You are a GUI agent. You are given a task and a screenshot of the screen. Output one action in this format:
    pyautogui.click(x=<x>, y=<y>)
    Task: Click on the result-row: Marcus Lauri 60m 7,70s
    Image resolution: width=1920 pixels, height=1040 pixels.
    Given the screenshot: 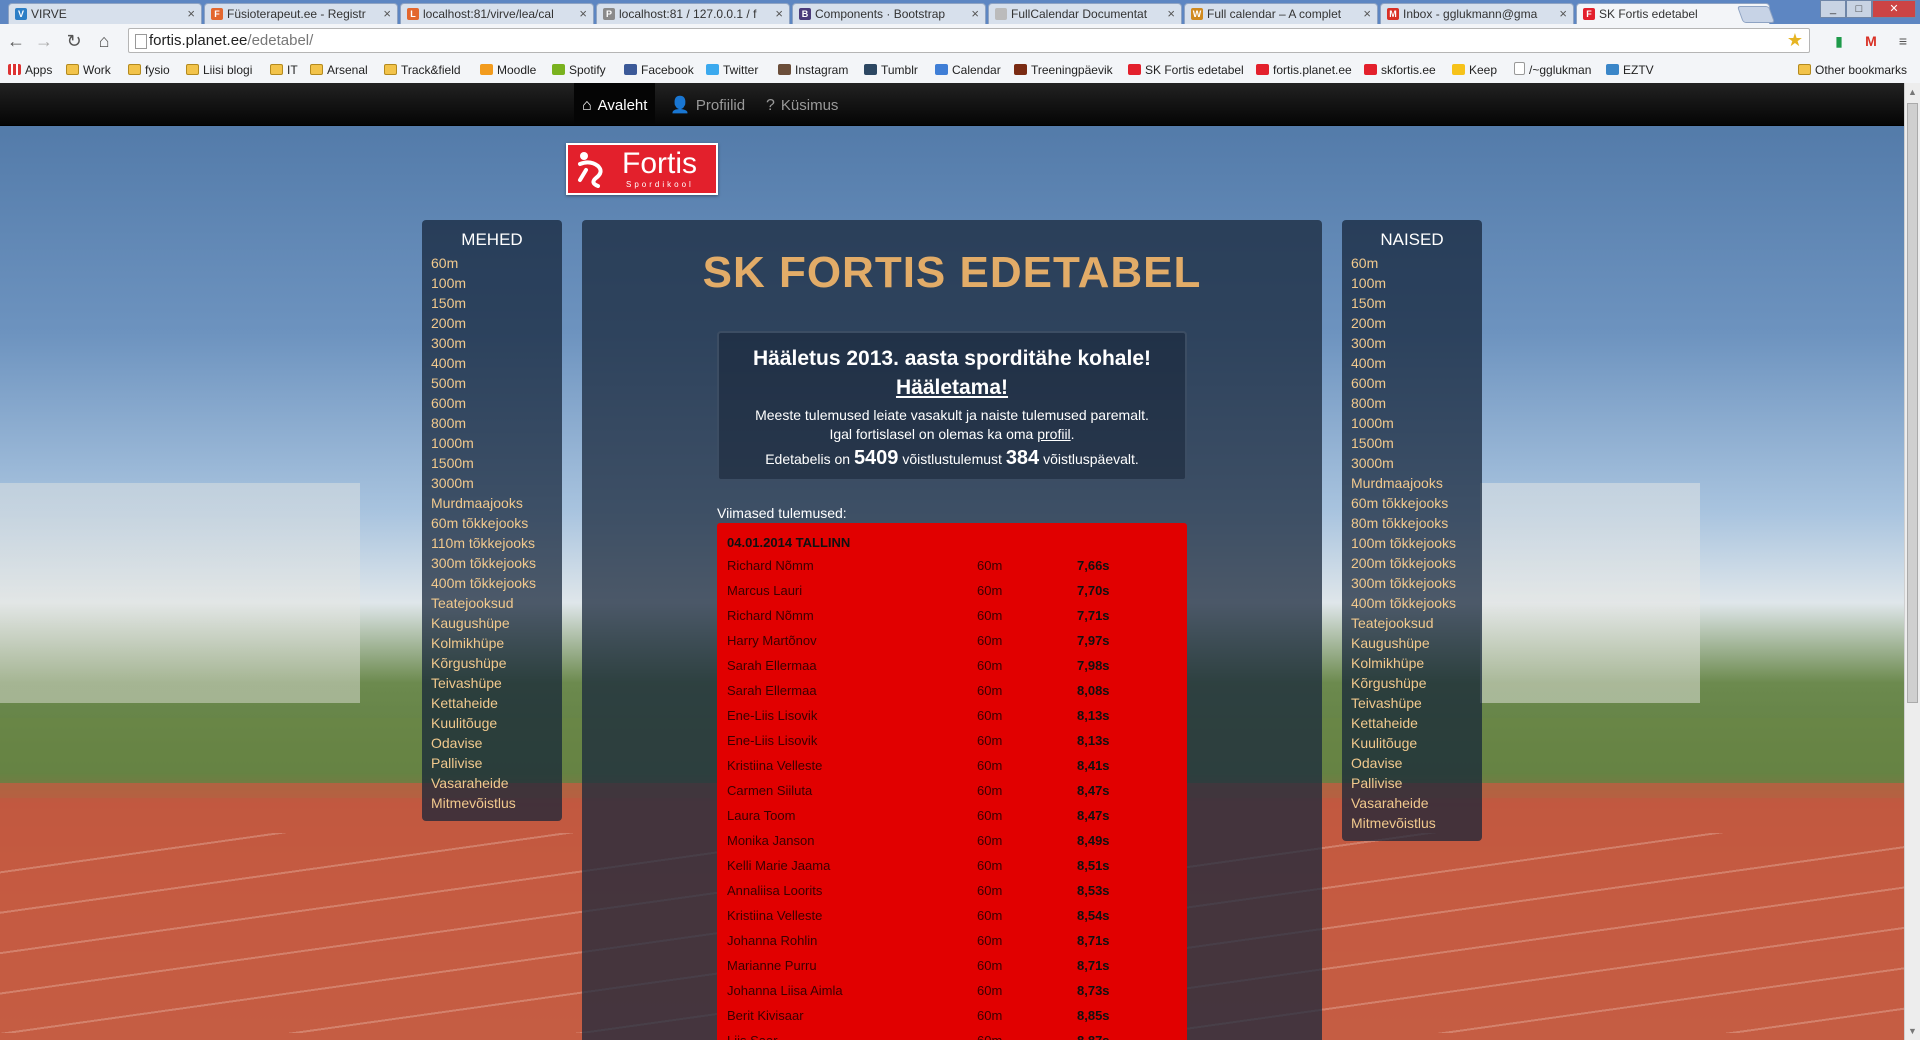 What is the action you would take?
    pyautogui.click(x=952, y=590)
    